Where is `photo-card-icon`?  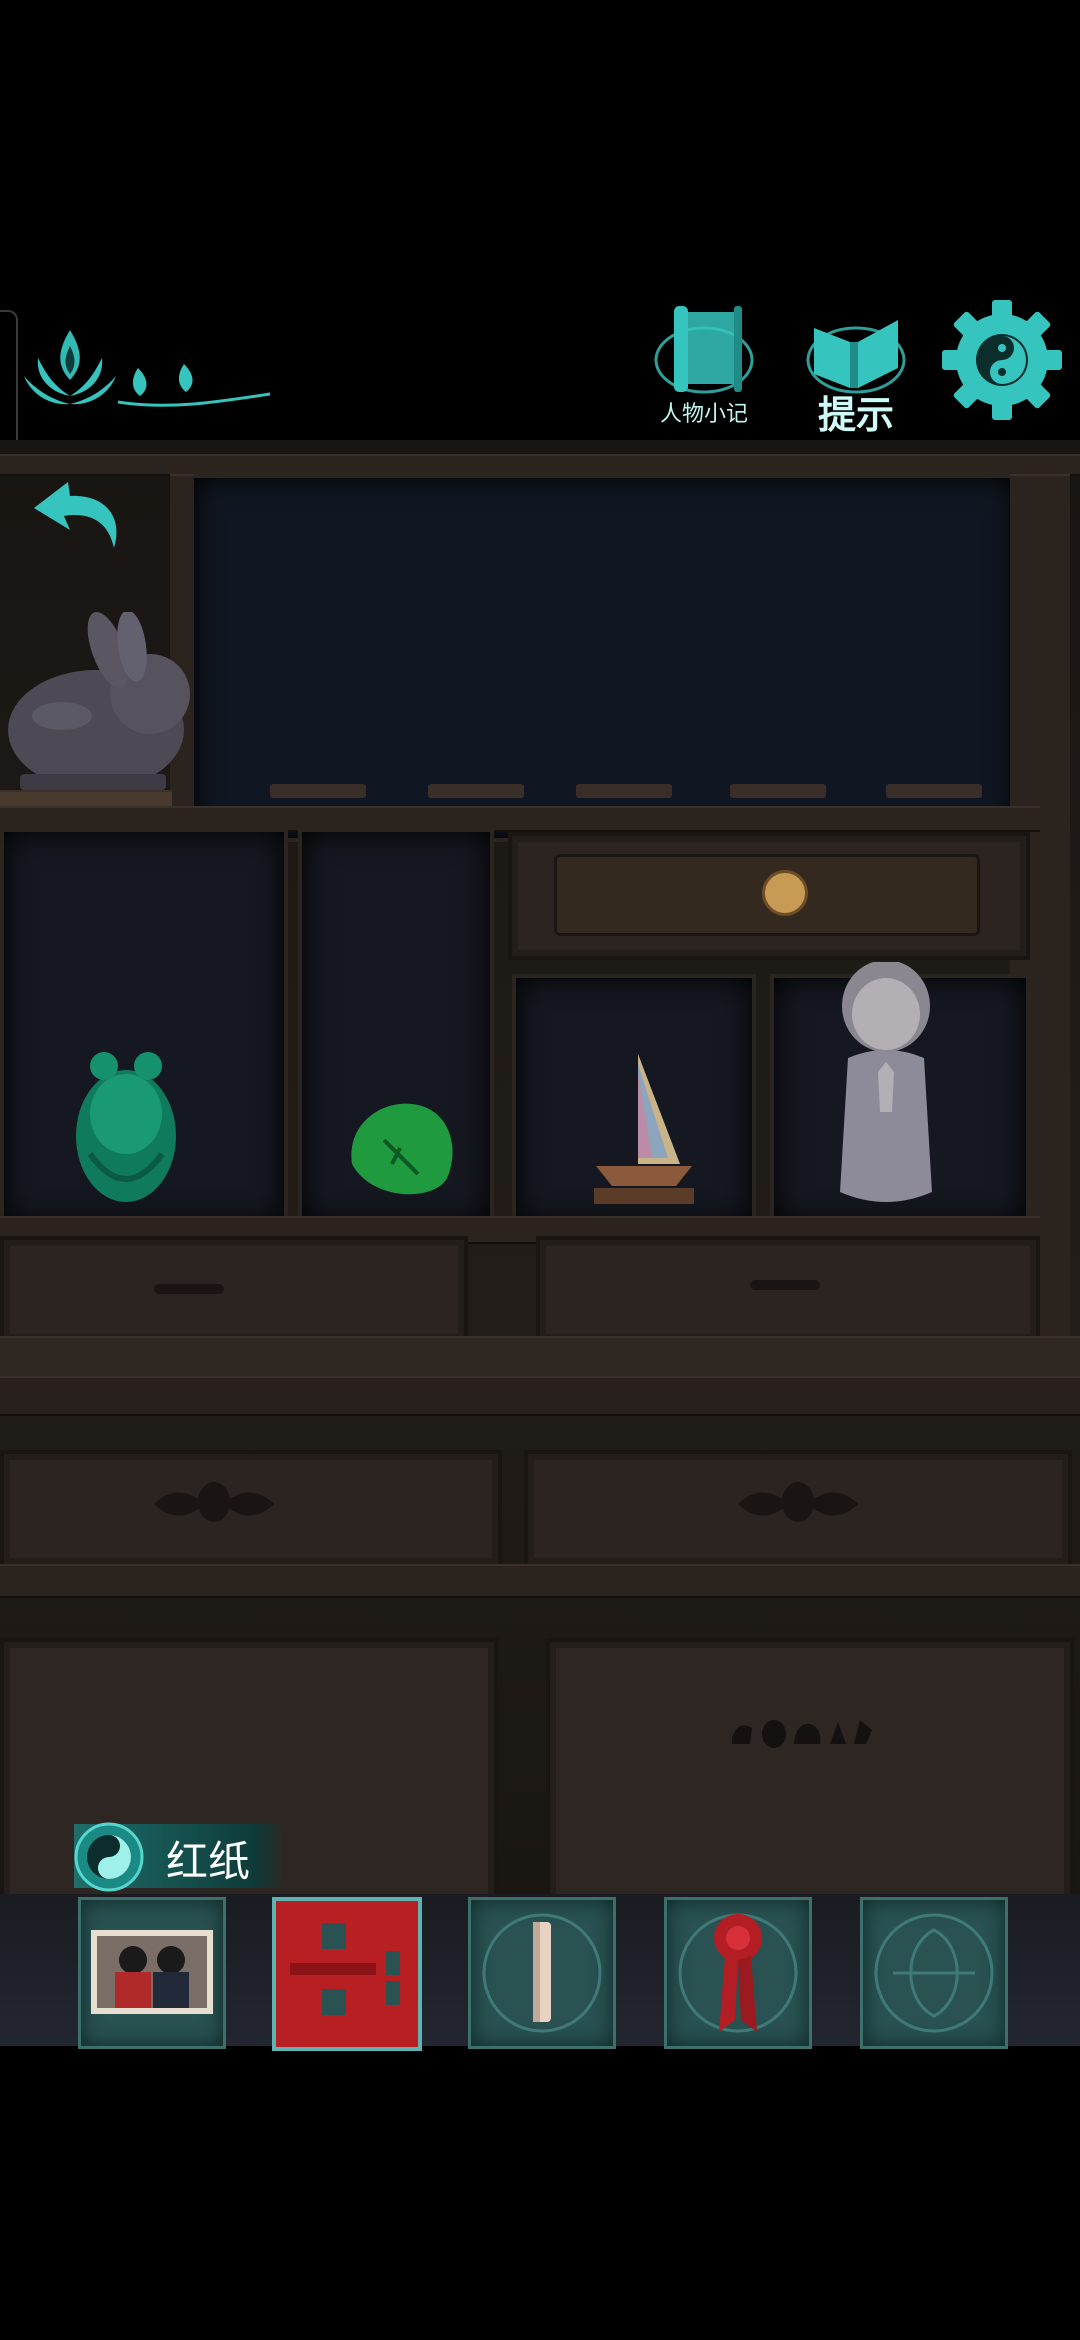
photo-card-icon is located at coordinates (152, 1972).